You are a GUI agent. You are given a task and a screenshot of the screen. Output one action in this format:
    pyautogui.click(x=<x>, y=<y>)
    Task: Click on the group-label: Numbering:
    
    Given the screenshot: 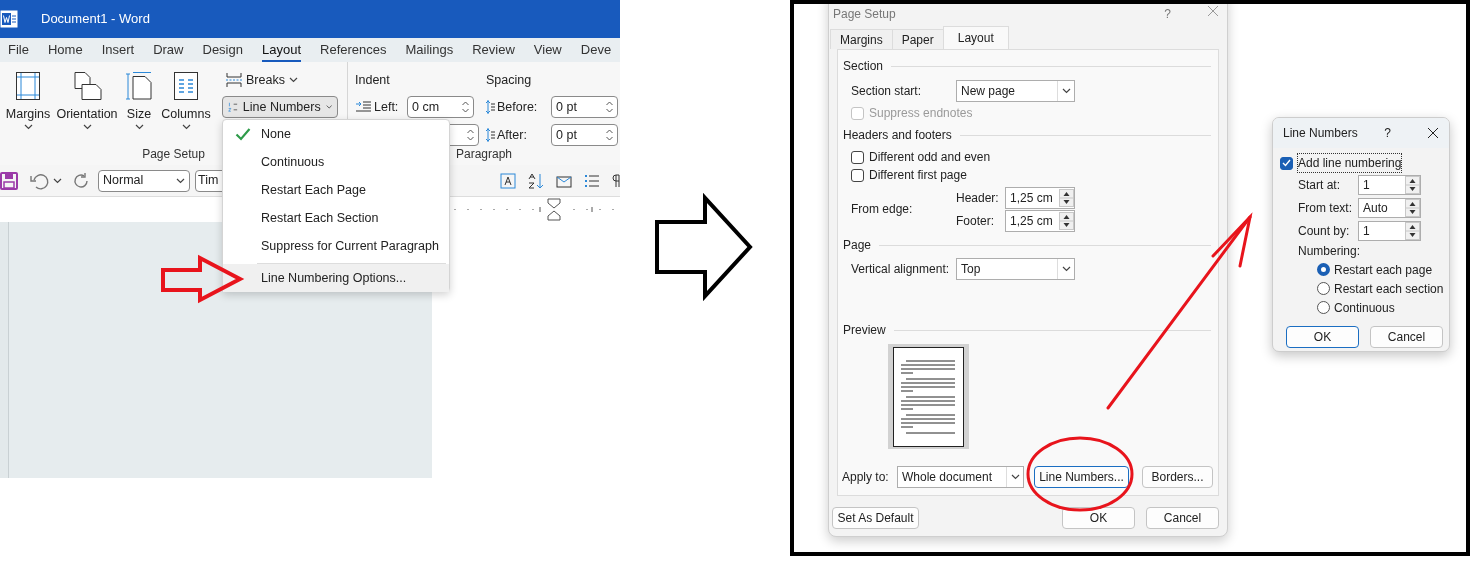 What is the action you would take?
    pyautogui.click(x=1329, y=251)
    